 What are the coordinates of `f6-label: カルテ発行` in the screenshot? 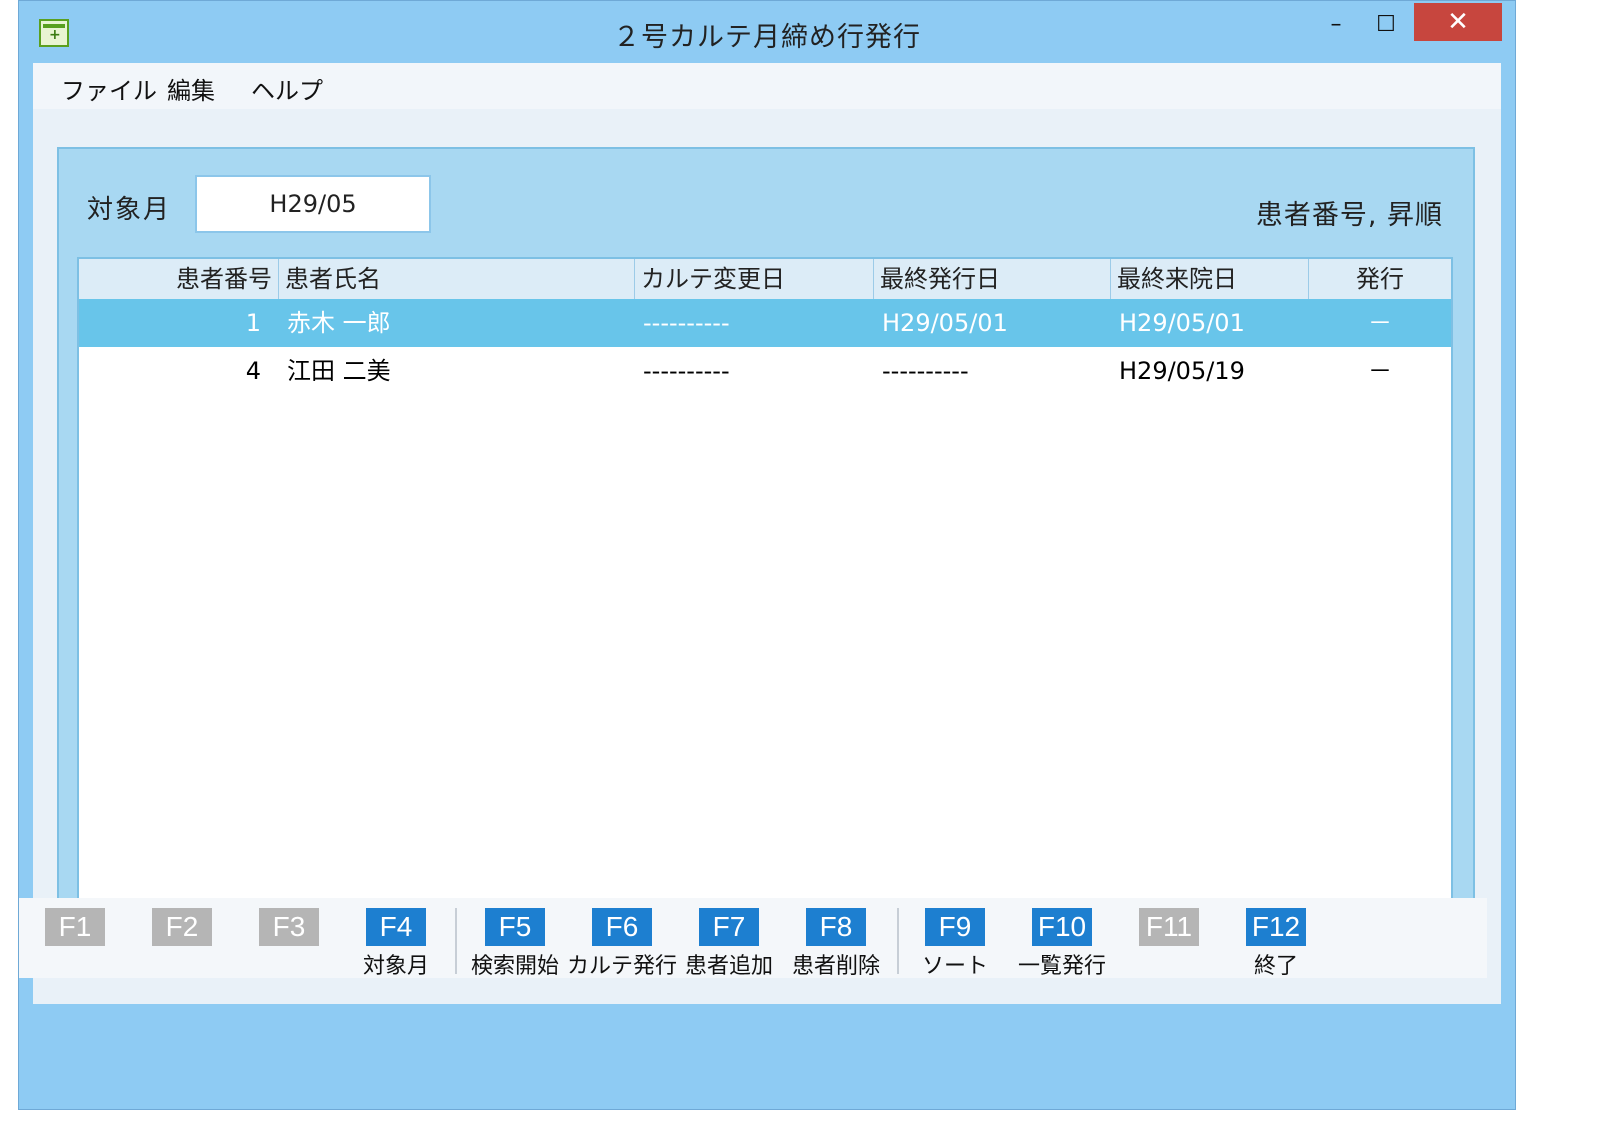 It's located at (622, 966).